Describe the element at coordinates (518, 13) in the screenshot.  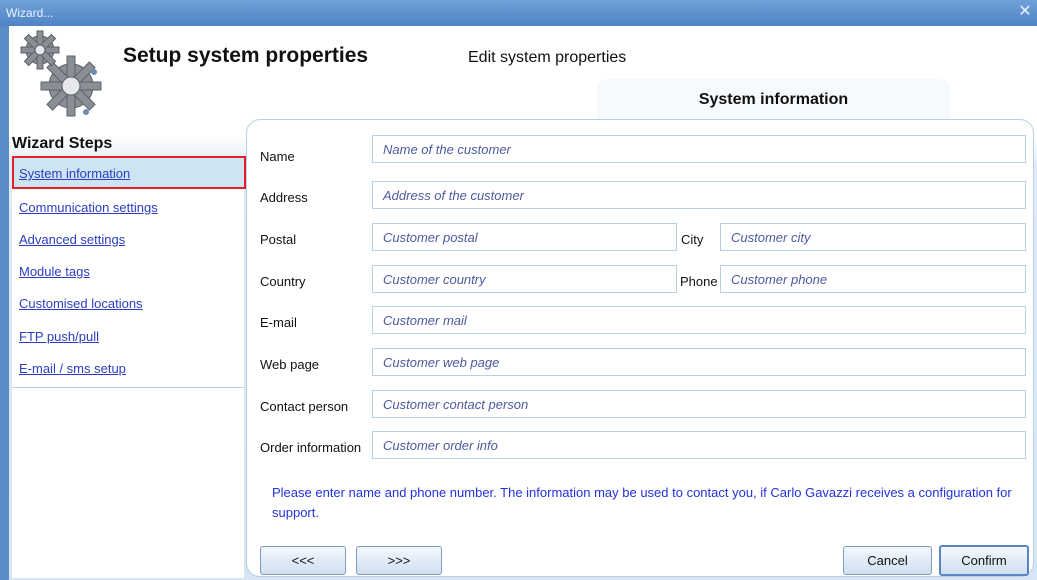
I see `title-bar: Wizard... ✕` at that location.